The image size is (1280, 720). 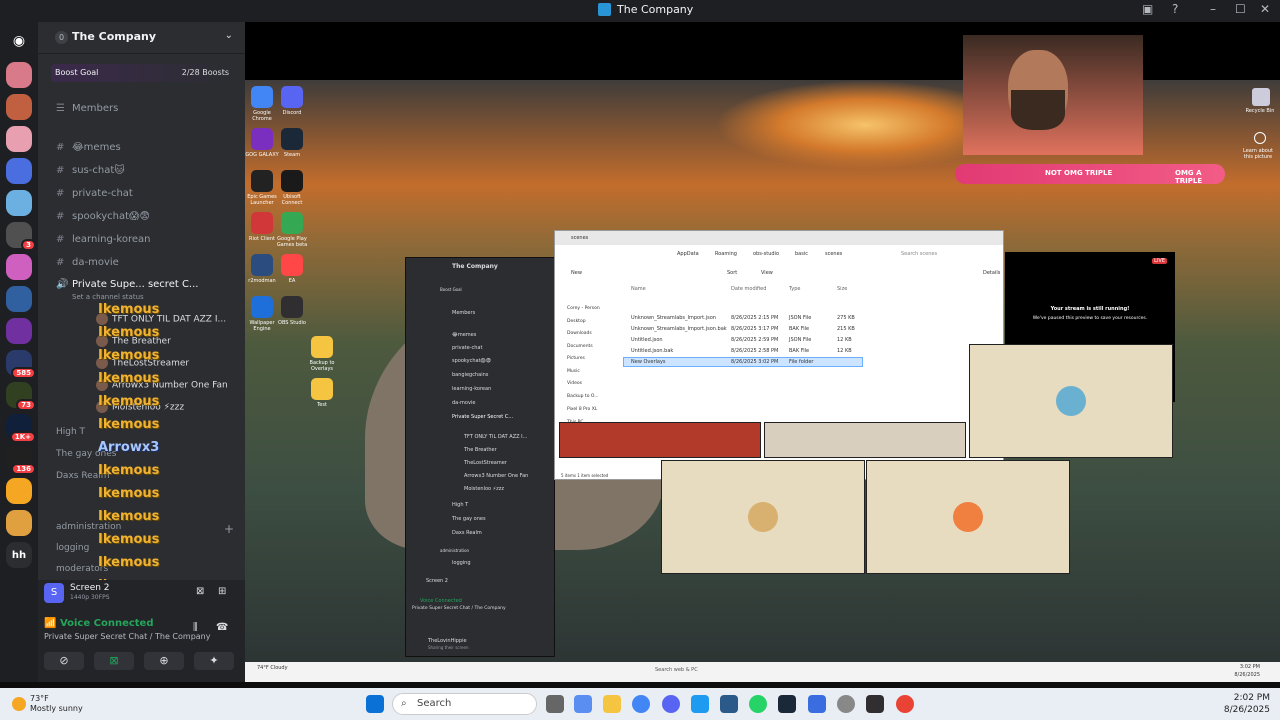 I want to click on whatsapp-icon, so click(x=758, y=704).